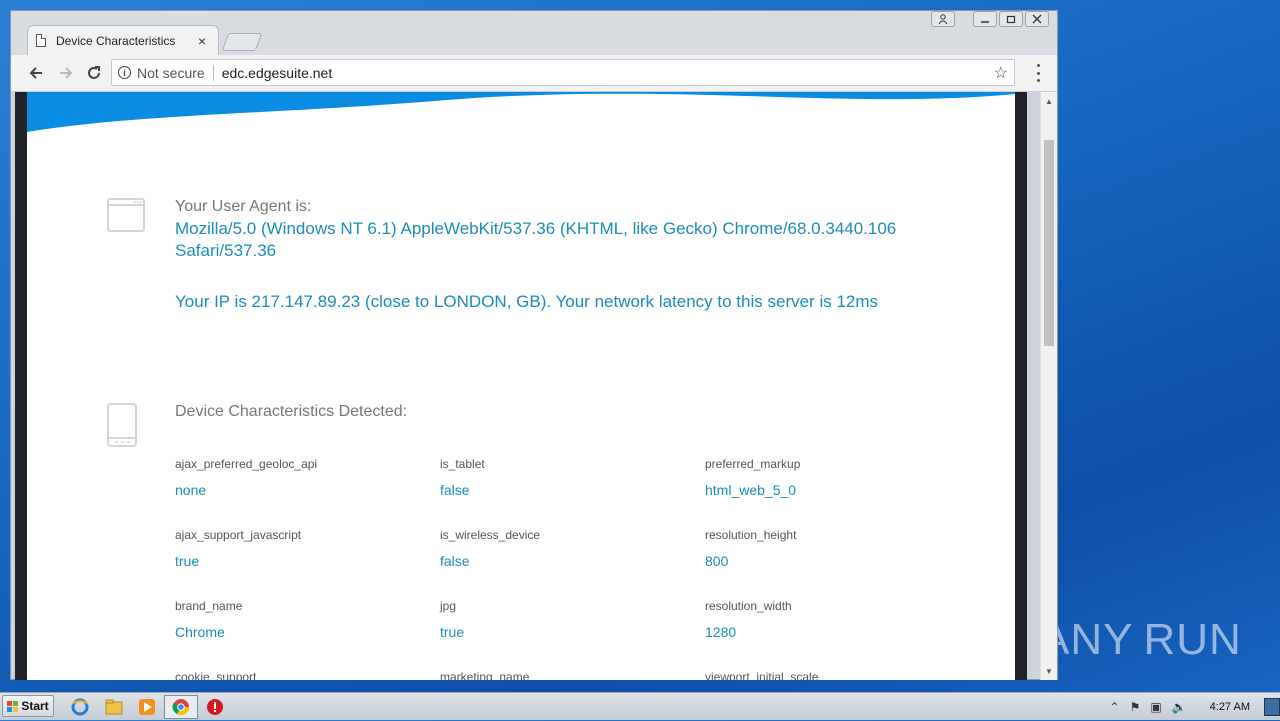 The height and width of the screenshot is (721, 1280). I want to click on internet-explorer-icon, so click(80, 707).